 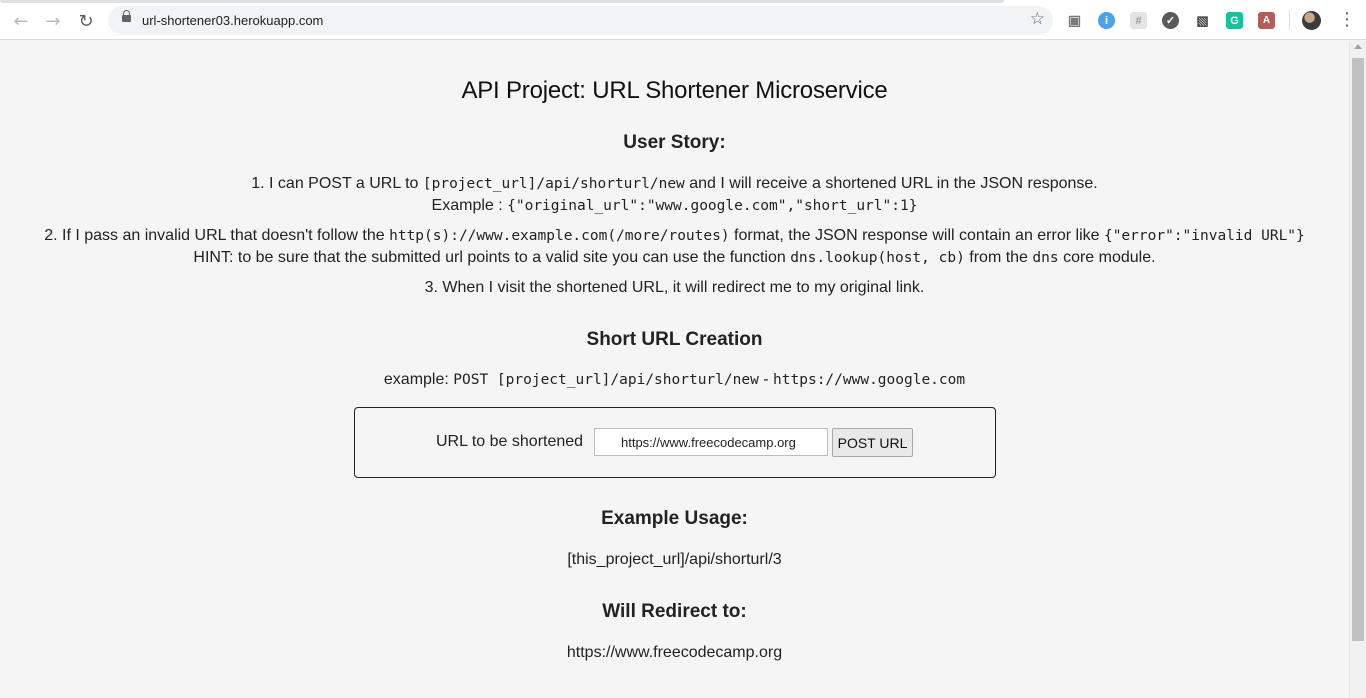 What do you see at coordinates (1138, 20) in the screenshot?
I see `grid-icon: #` at bounding box center [1138, 20].